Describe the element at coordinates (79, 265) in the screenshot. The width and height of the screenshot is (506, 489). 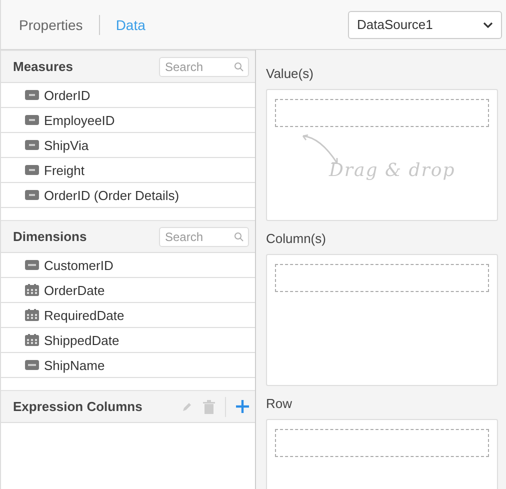
I see `field-name: CustomerID` at that location.